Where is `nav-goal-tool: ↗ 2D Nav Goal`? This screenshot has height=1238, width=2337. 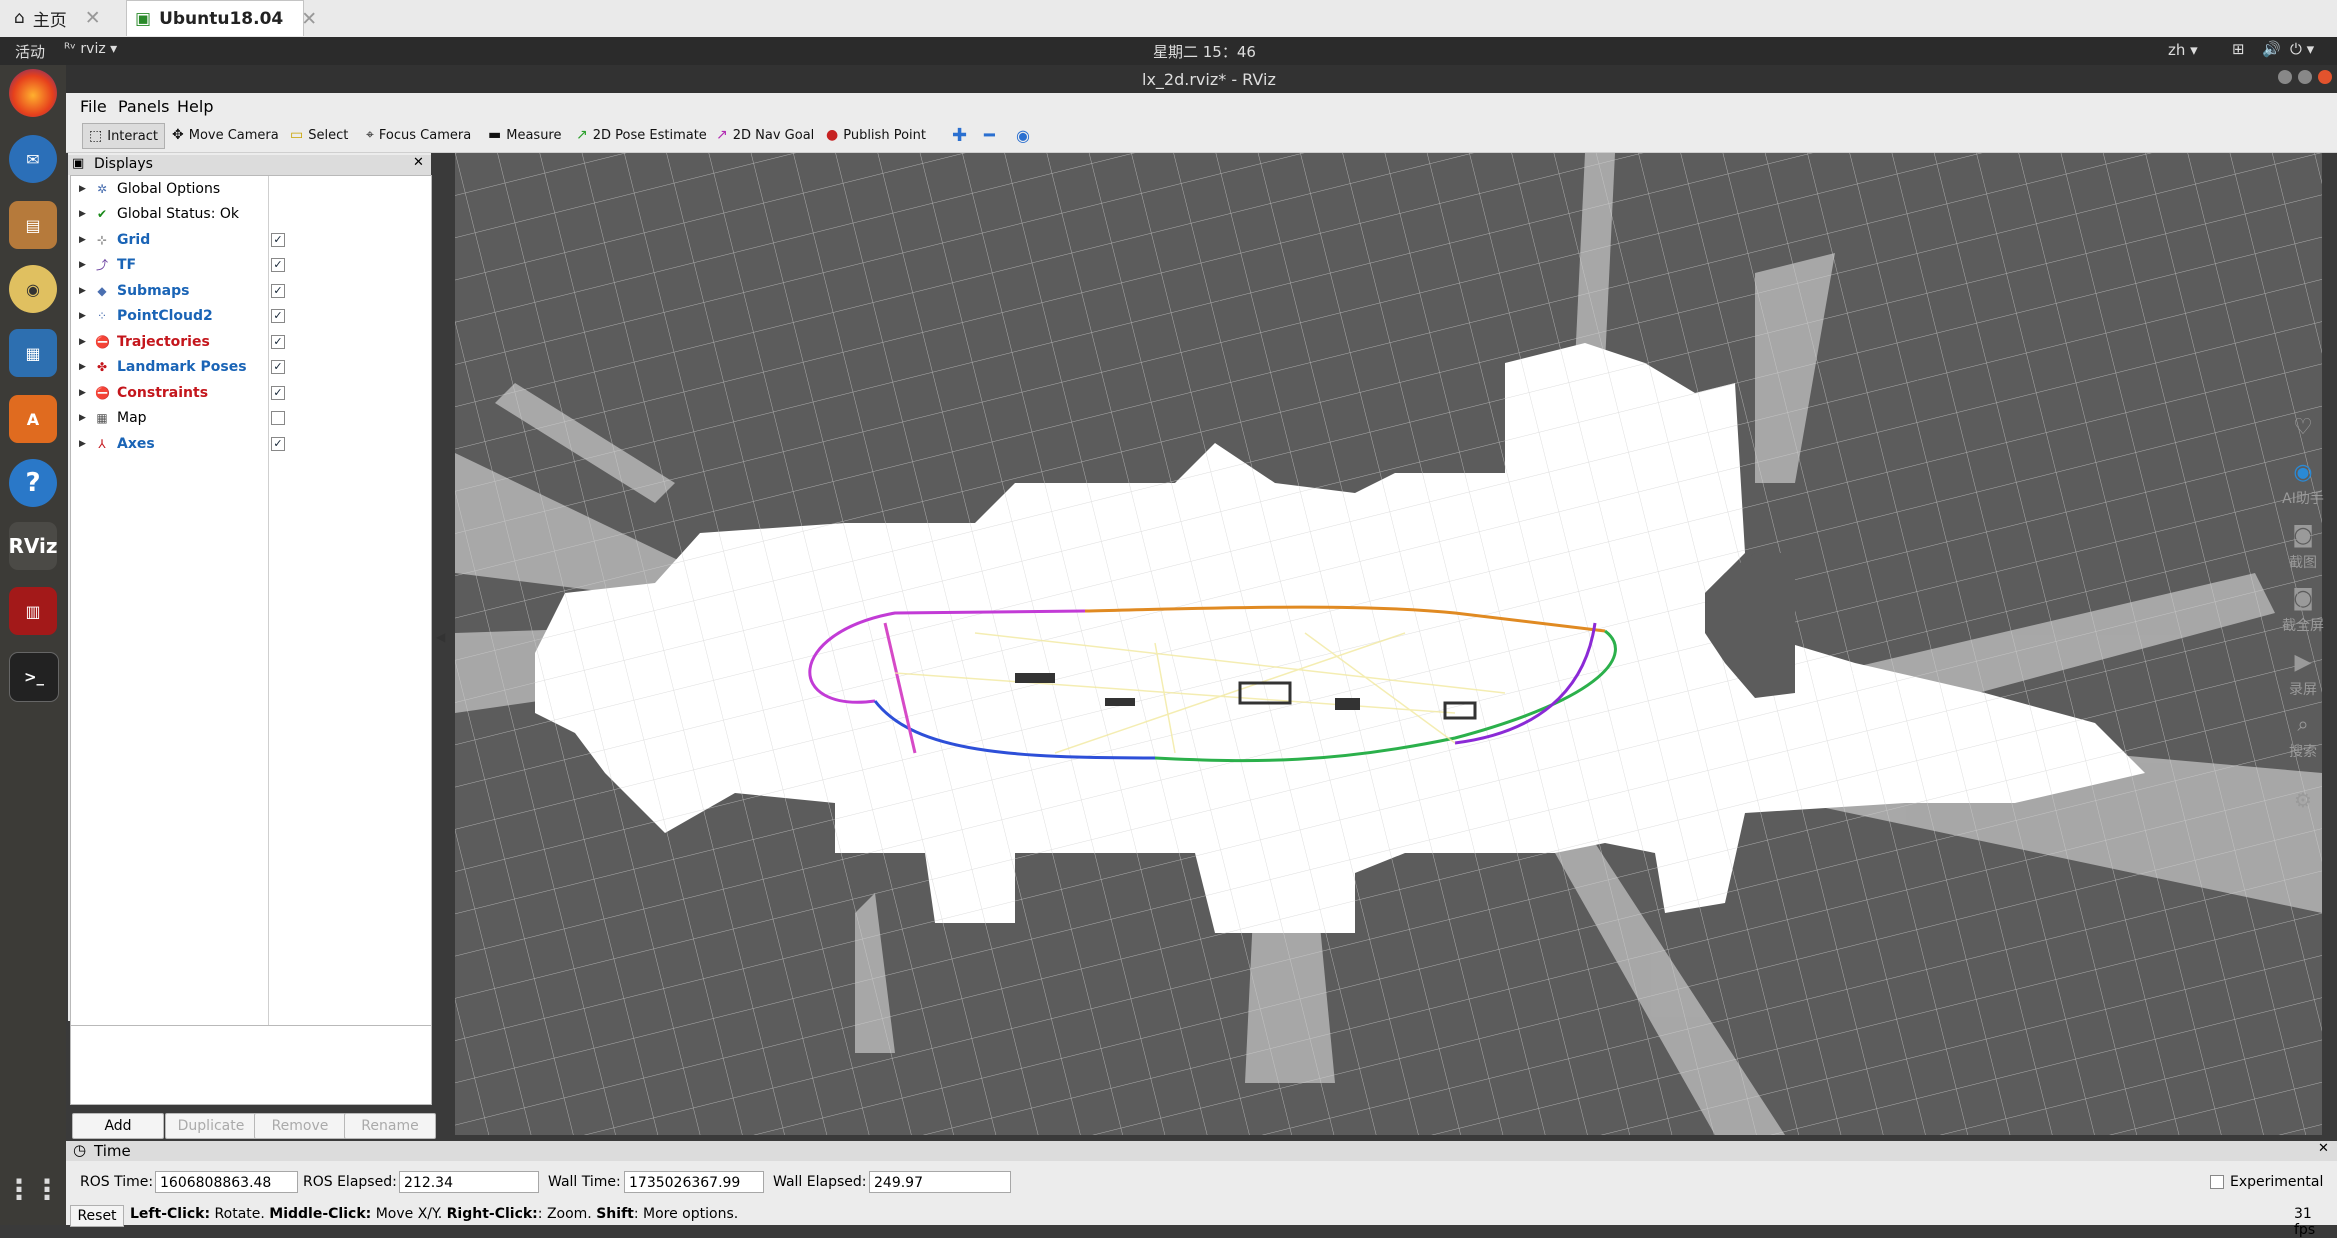 nav-goal-tool: ↗ 2D Nav Goal is located at coordinates (765, 135).